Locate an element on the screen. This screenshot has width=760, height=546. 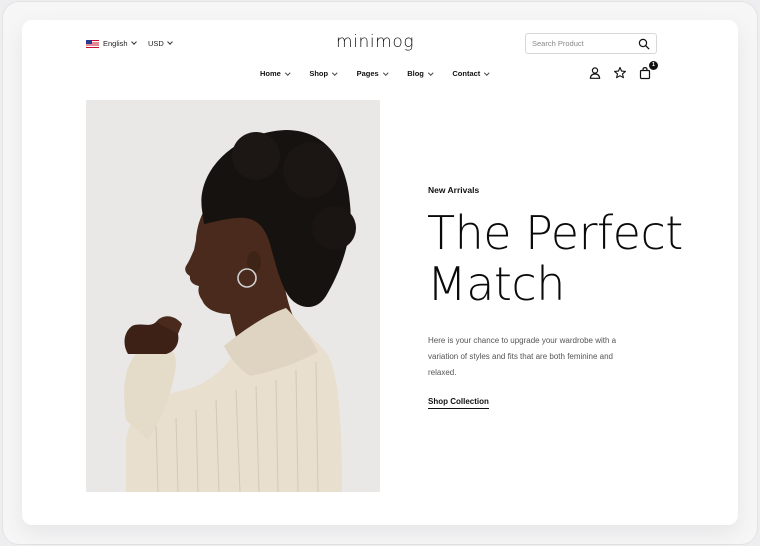
nav-item-blog: Blog is located at coordinates (420, 73).